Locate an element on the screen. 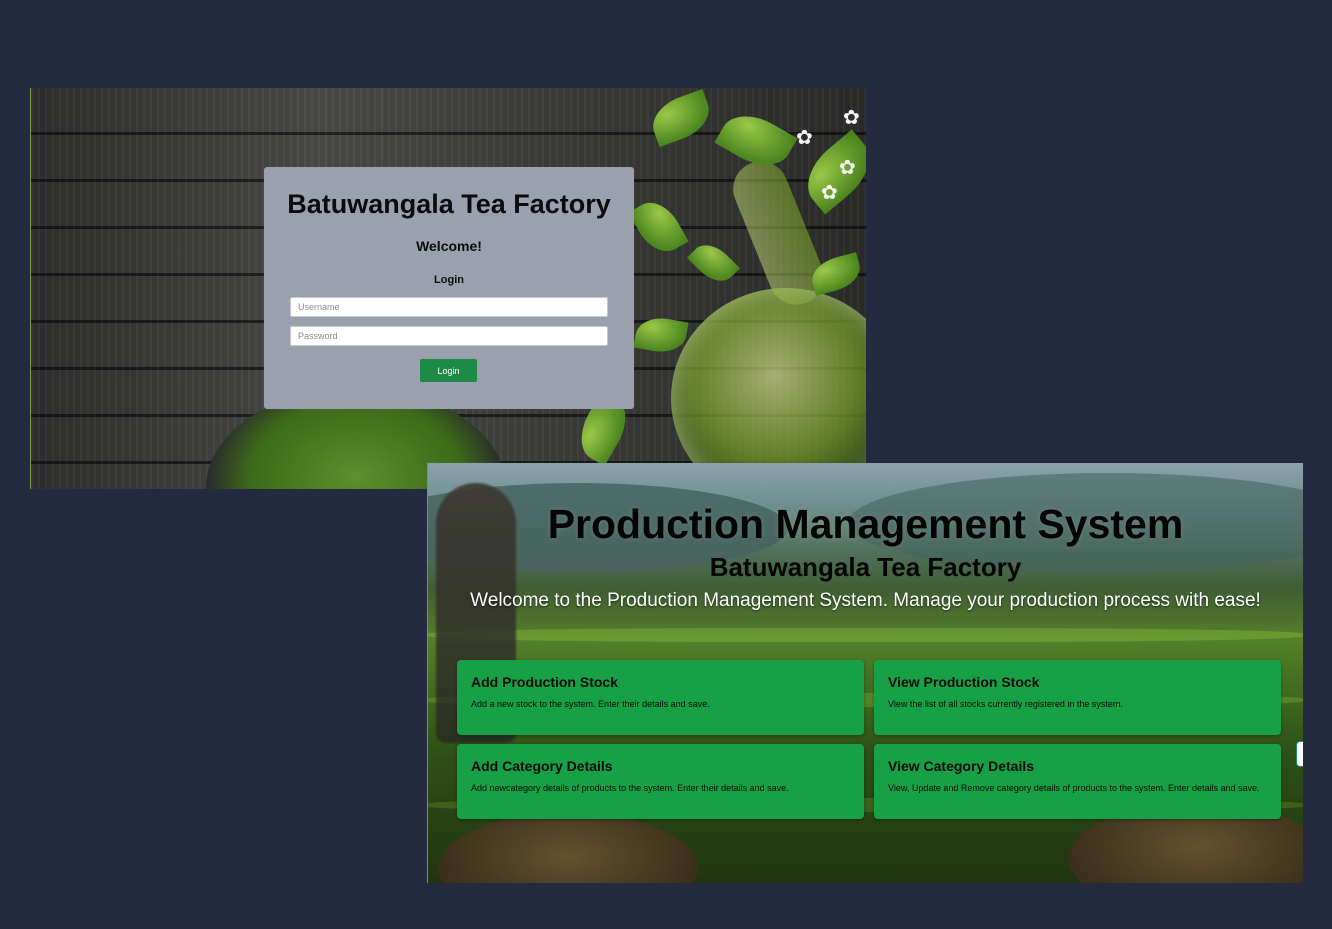 Image resolution: width=1332 pixels, height=929 pixels. welcome-heading: Welcome! is located at coordinates (449, 246).